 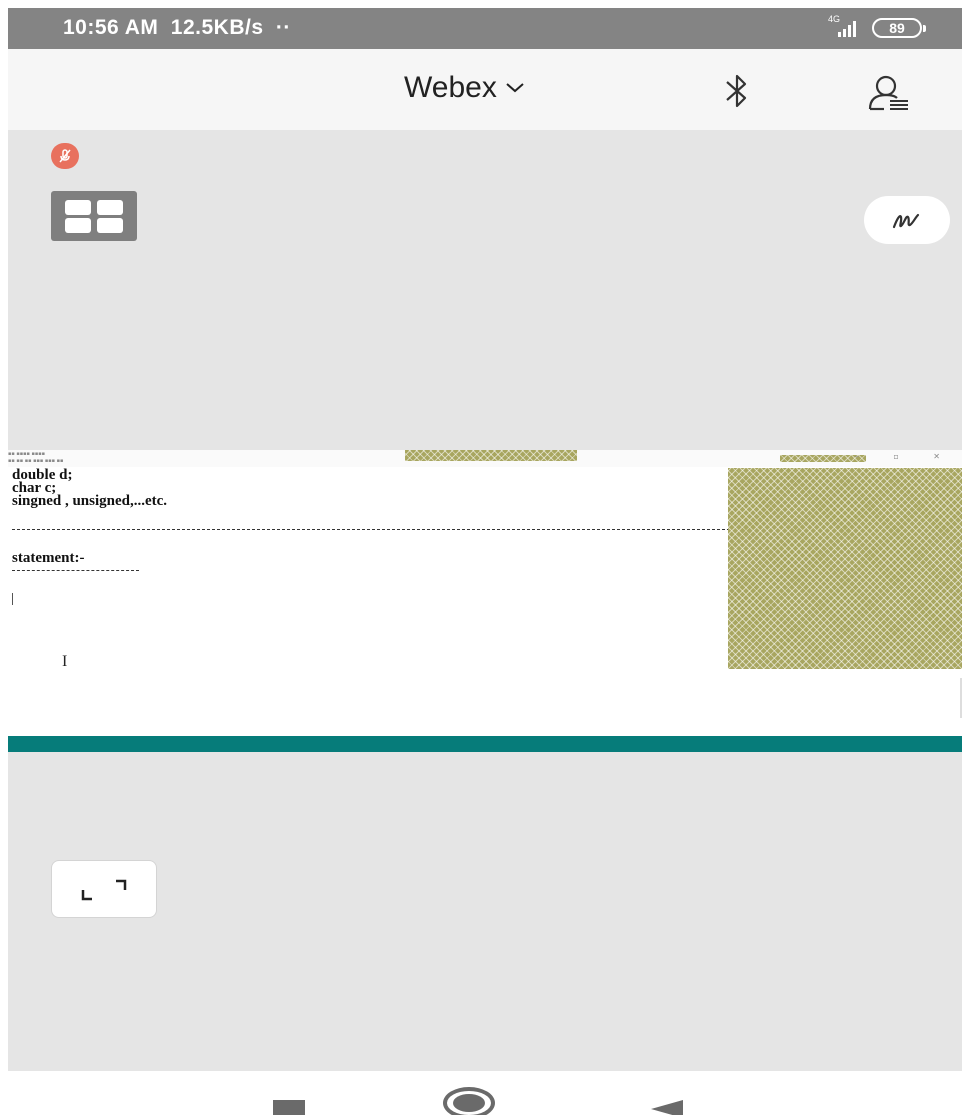 I want to click on status-bar: 10:56 AM 12.5KB/s ·· 4G 89, so click(x=485, y=28).